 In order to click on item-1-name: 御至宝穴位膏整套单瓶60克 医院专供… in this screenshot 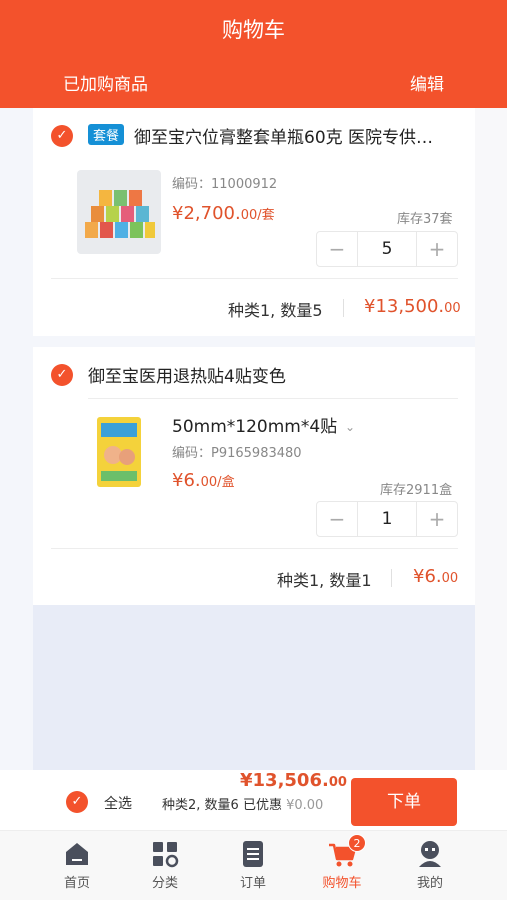, I will do `click(296, 135)`.